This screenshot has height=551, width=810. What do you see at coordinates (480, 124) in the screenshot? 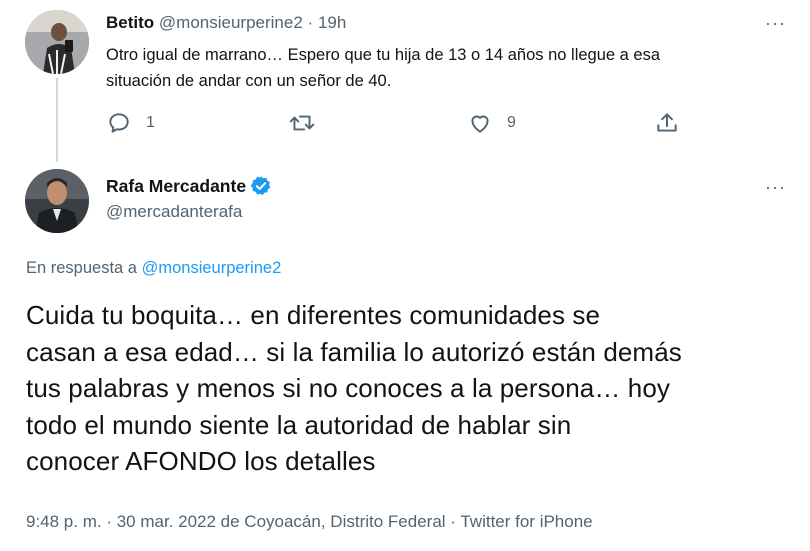
I see `heart-icon` at bounding box center [480, 124].